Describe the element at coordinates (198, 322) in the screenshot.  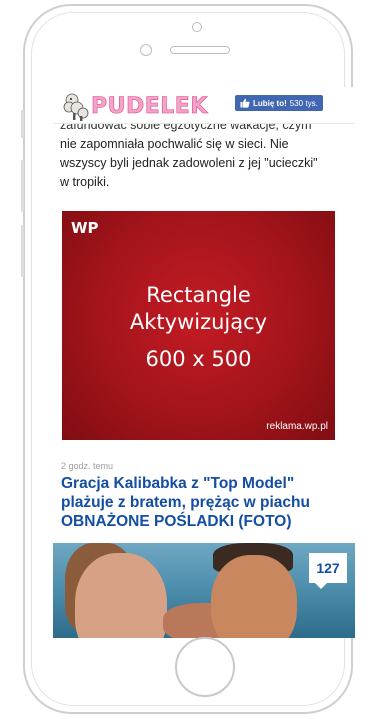
I see `ad-title-line: Aktywizujący` at that location.